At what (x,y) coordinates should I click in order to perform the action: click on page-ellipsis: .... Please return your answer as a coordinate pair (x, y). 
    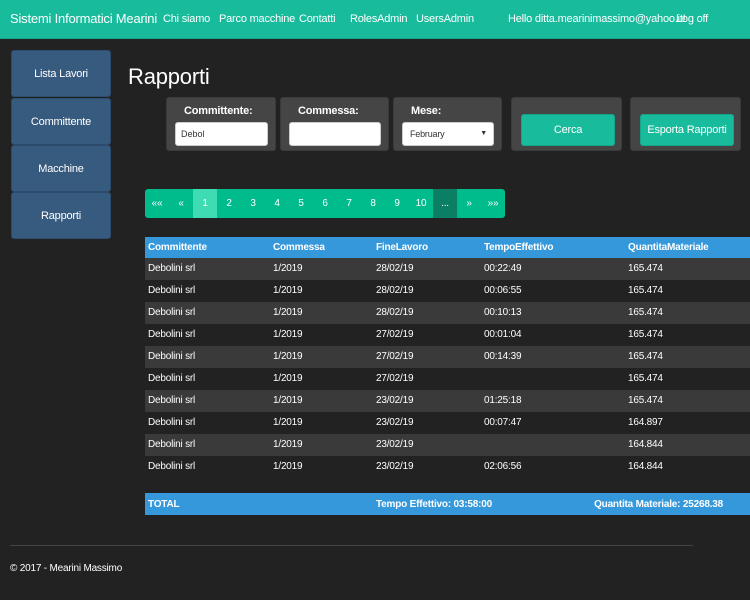
    Looking at the image, I should click on (445, 203).